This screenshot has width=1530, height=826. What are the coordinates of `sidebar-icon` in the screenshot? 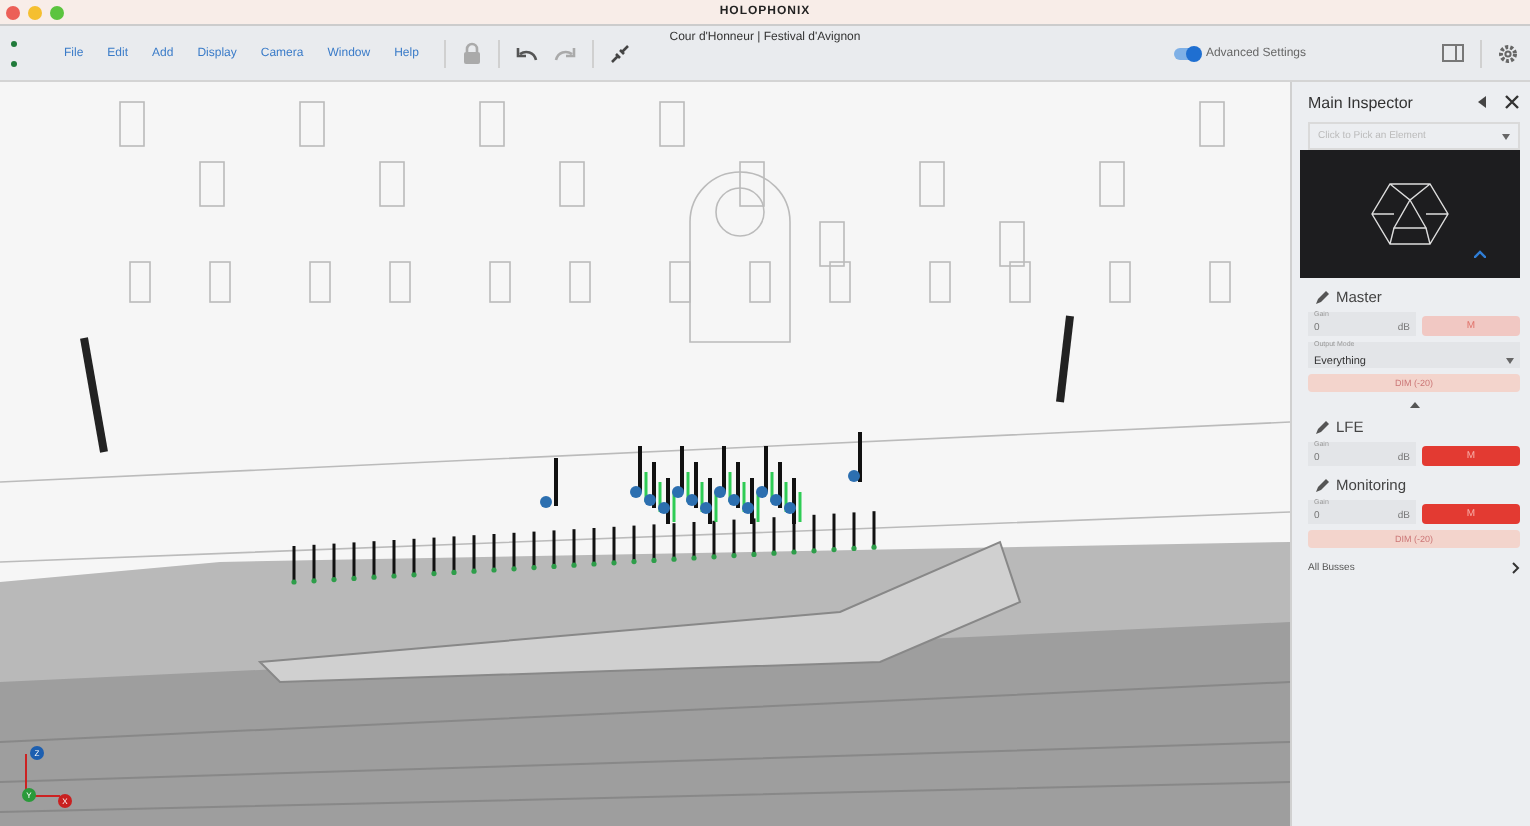 It's located at (1453, 53).